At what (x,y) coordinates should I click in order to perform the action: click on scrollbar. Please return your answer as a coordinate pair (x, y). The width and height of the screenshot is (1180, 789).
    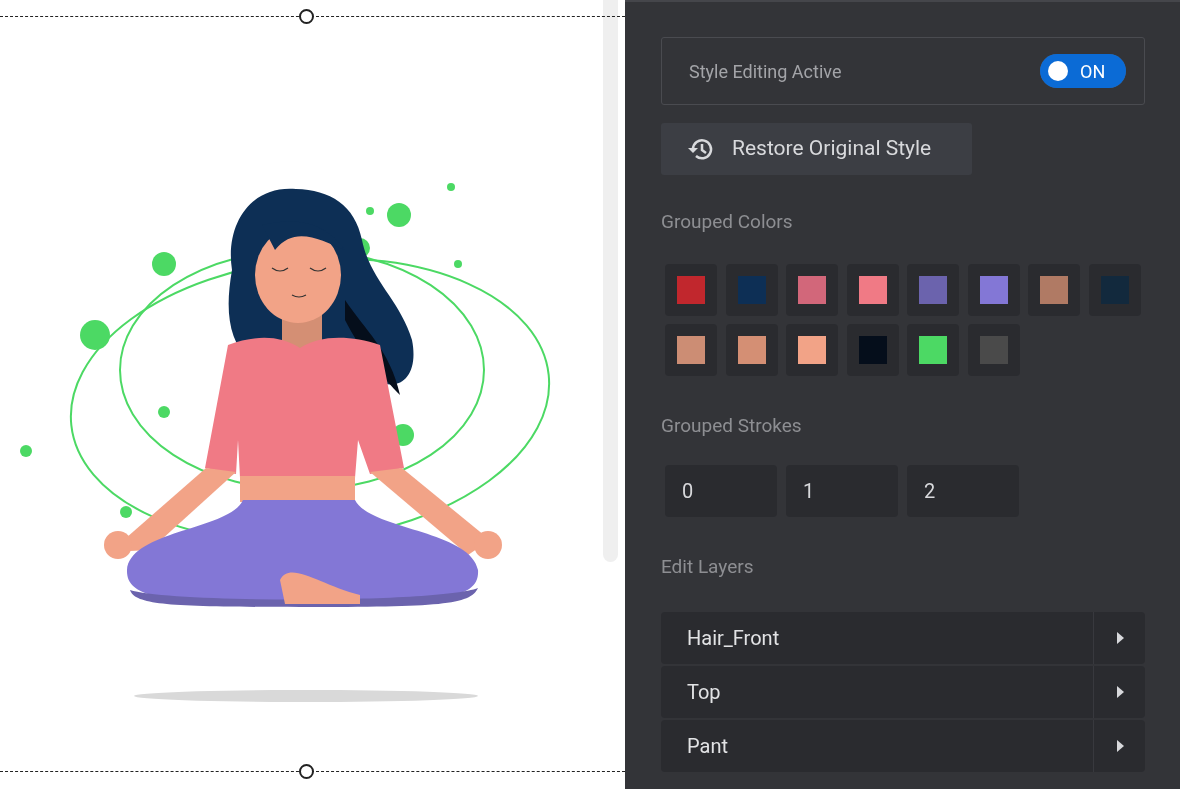
    Looking at the image, I should click on (610, 281).